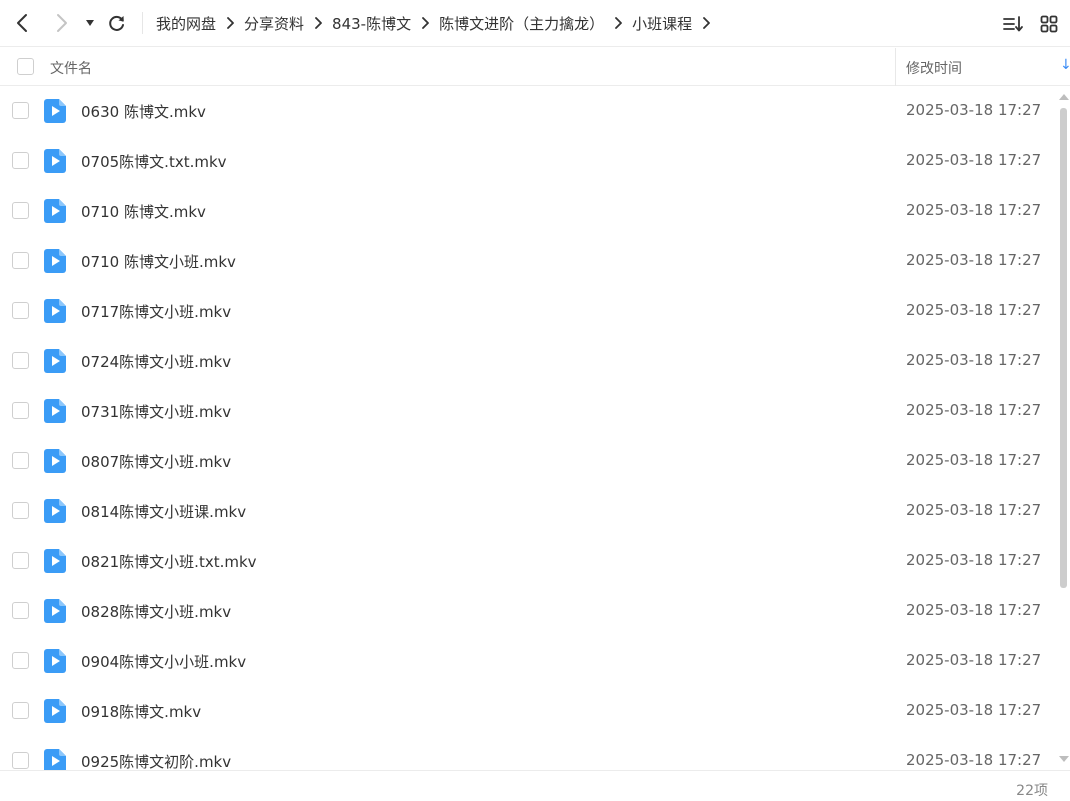  I want to click on breadcrumb-item: 我的网盘, so click(186, 23).